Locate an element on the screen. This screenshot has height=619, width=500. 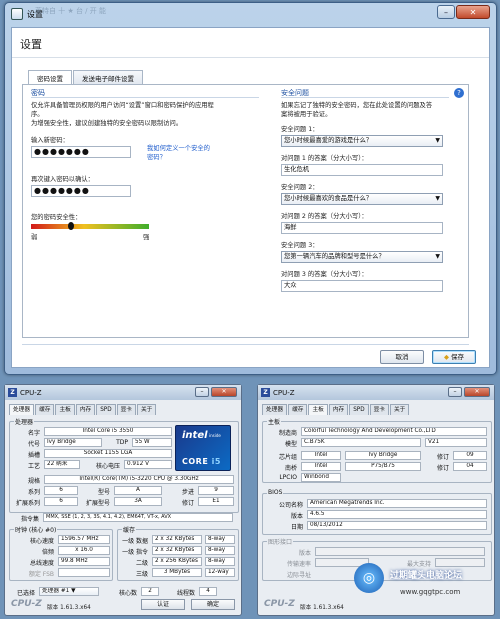
password-strength-meter is located at coordinates (90, 226).